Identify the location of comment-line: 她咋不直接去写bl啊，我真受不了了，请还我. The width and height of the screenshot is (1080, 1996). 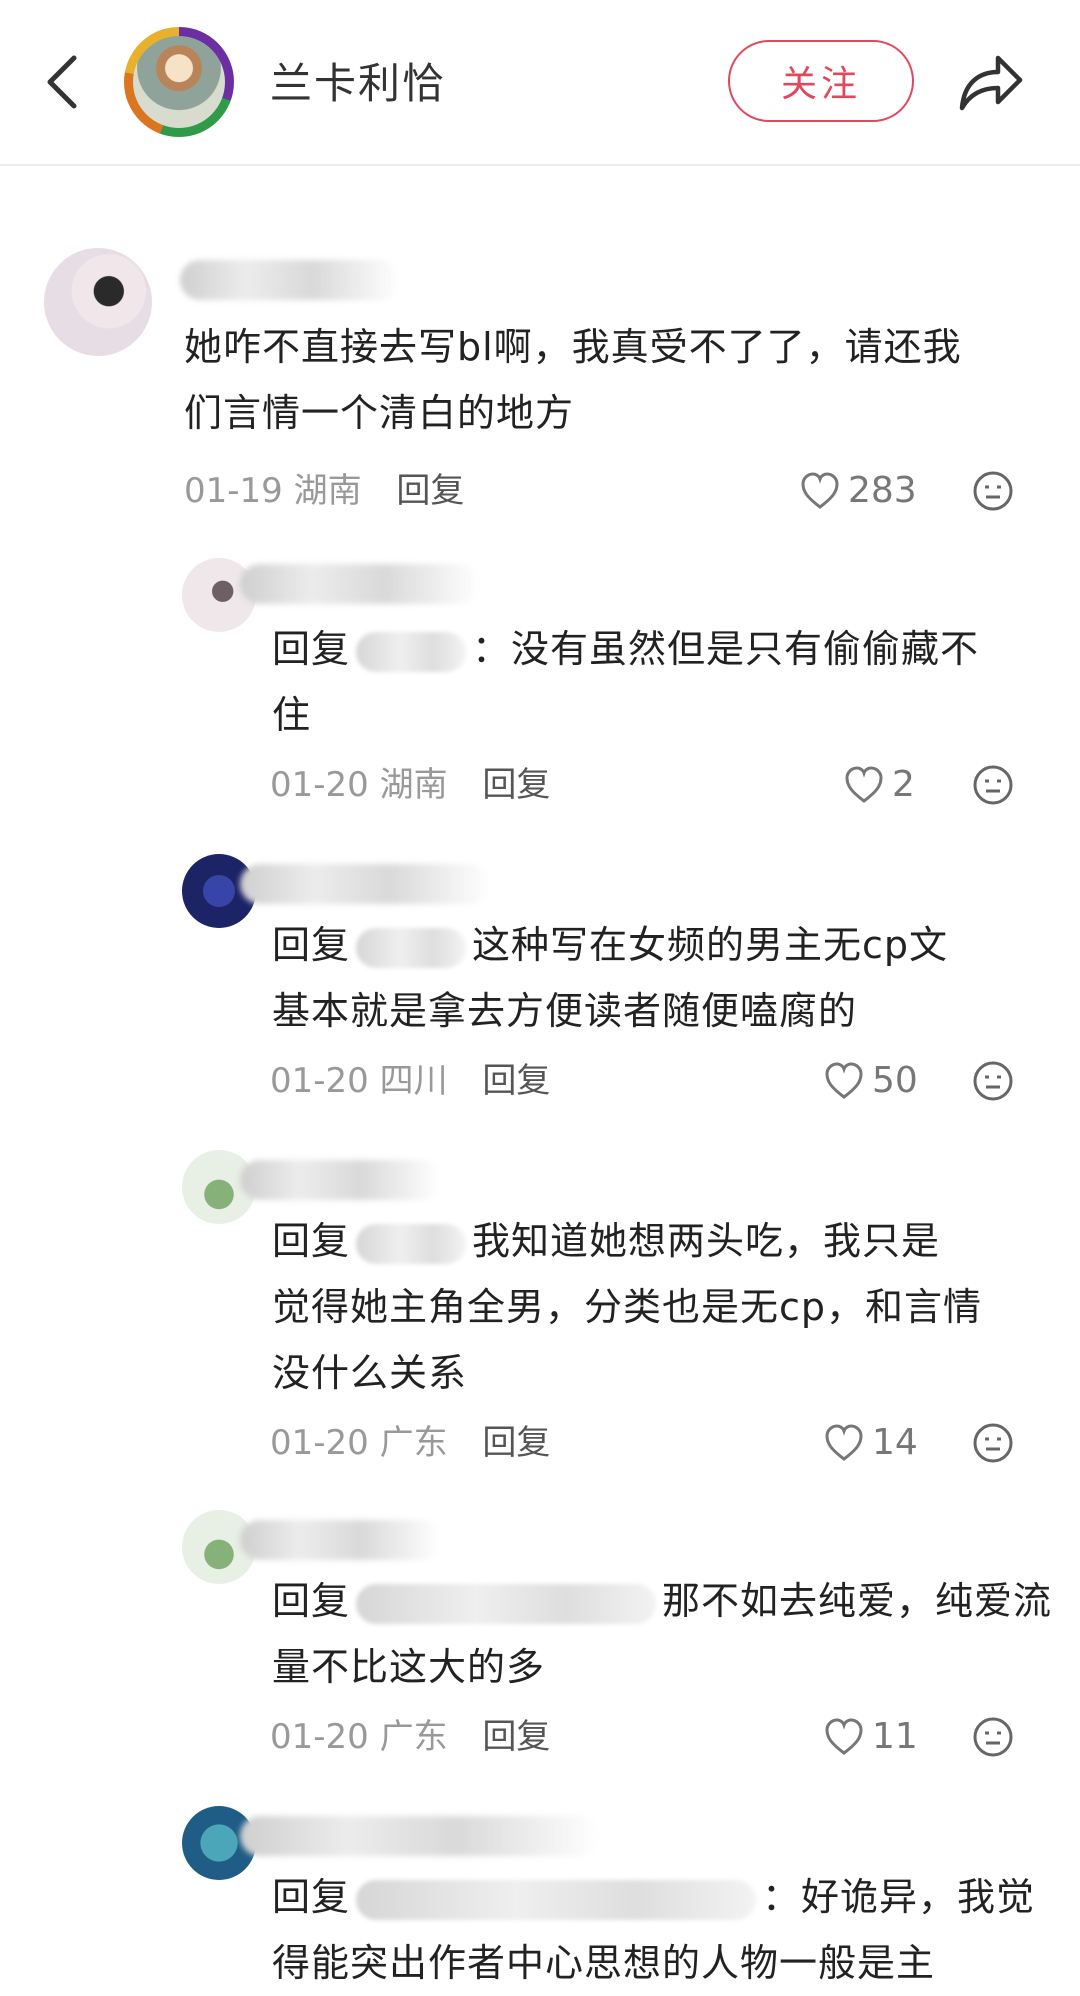
(573, 347).